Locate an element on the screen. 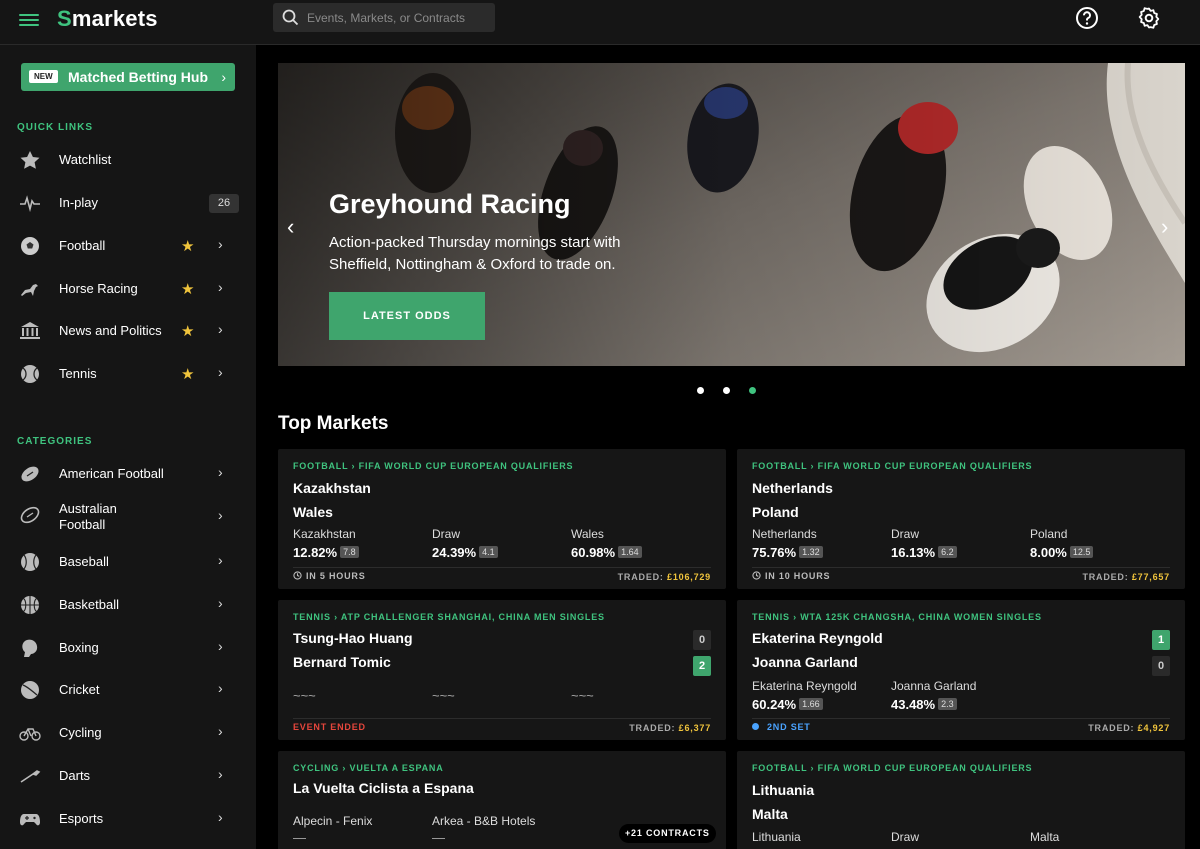  traded-volume: TRADED: £4,927 is located at coordinates (1129, 728).